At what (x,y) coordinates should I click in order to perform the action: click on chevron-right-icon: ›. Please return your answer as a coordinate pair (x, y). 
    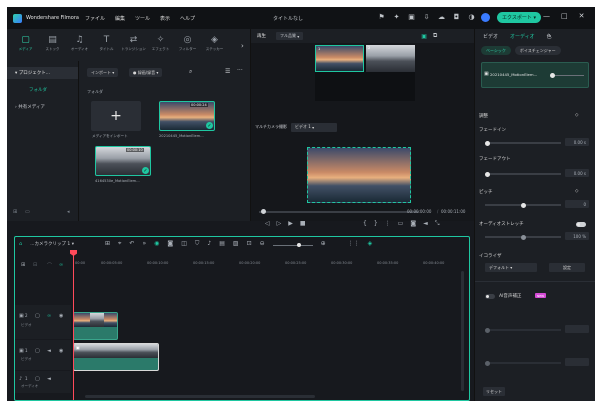
    Looking at the image, I should click on (242, 46).